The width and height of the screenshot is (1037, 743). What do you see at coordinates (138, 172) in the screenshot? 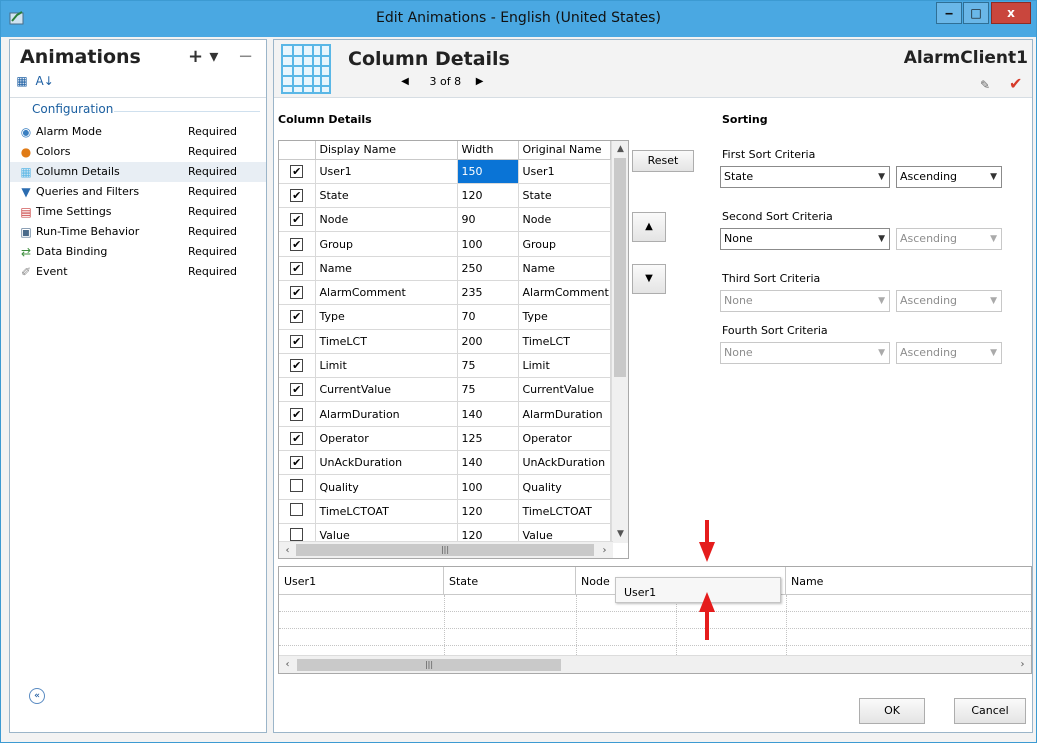
I see `animation-item: ▦ Column Details Required` at bounding box center [138, 172].